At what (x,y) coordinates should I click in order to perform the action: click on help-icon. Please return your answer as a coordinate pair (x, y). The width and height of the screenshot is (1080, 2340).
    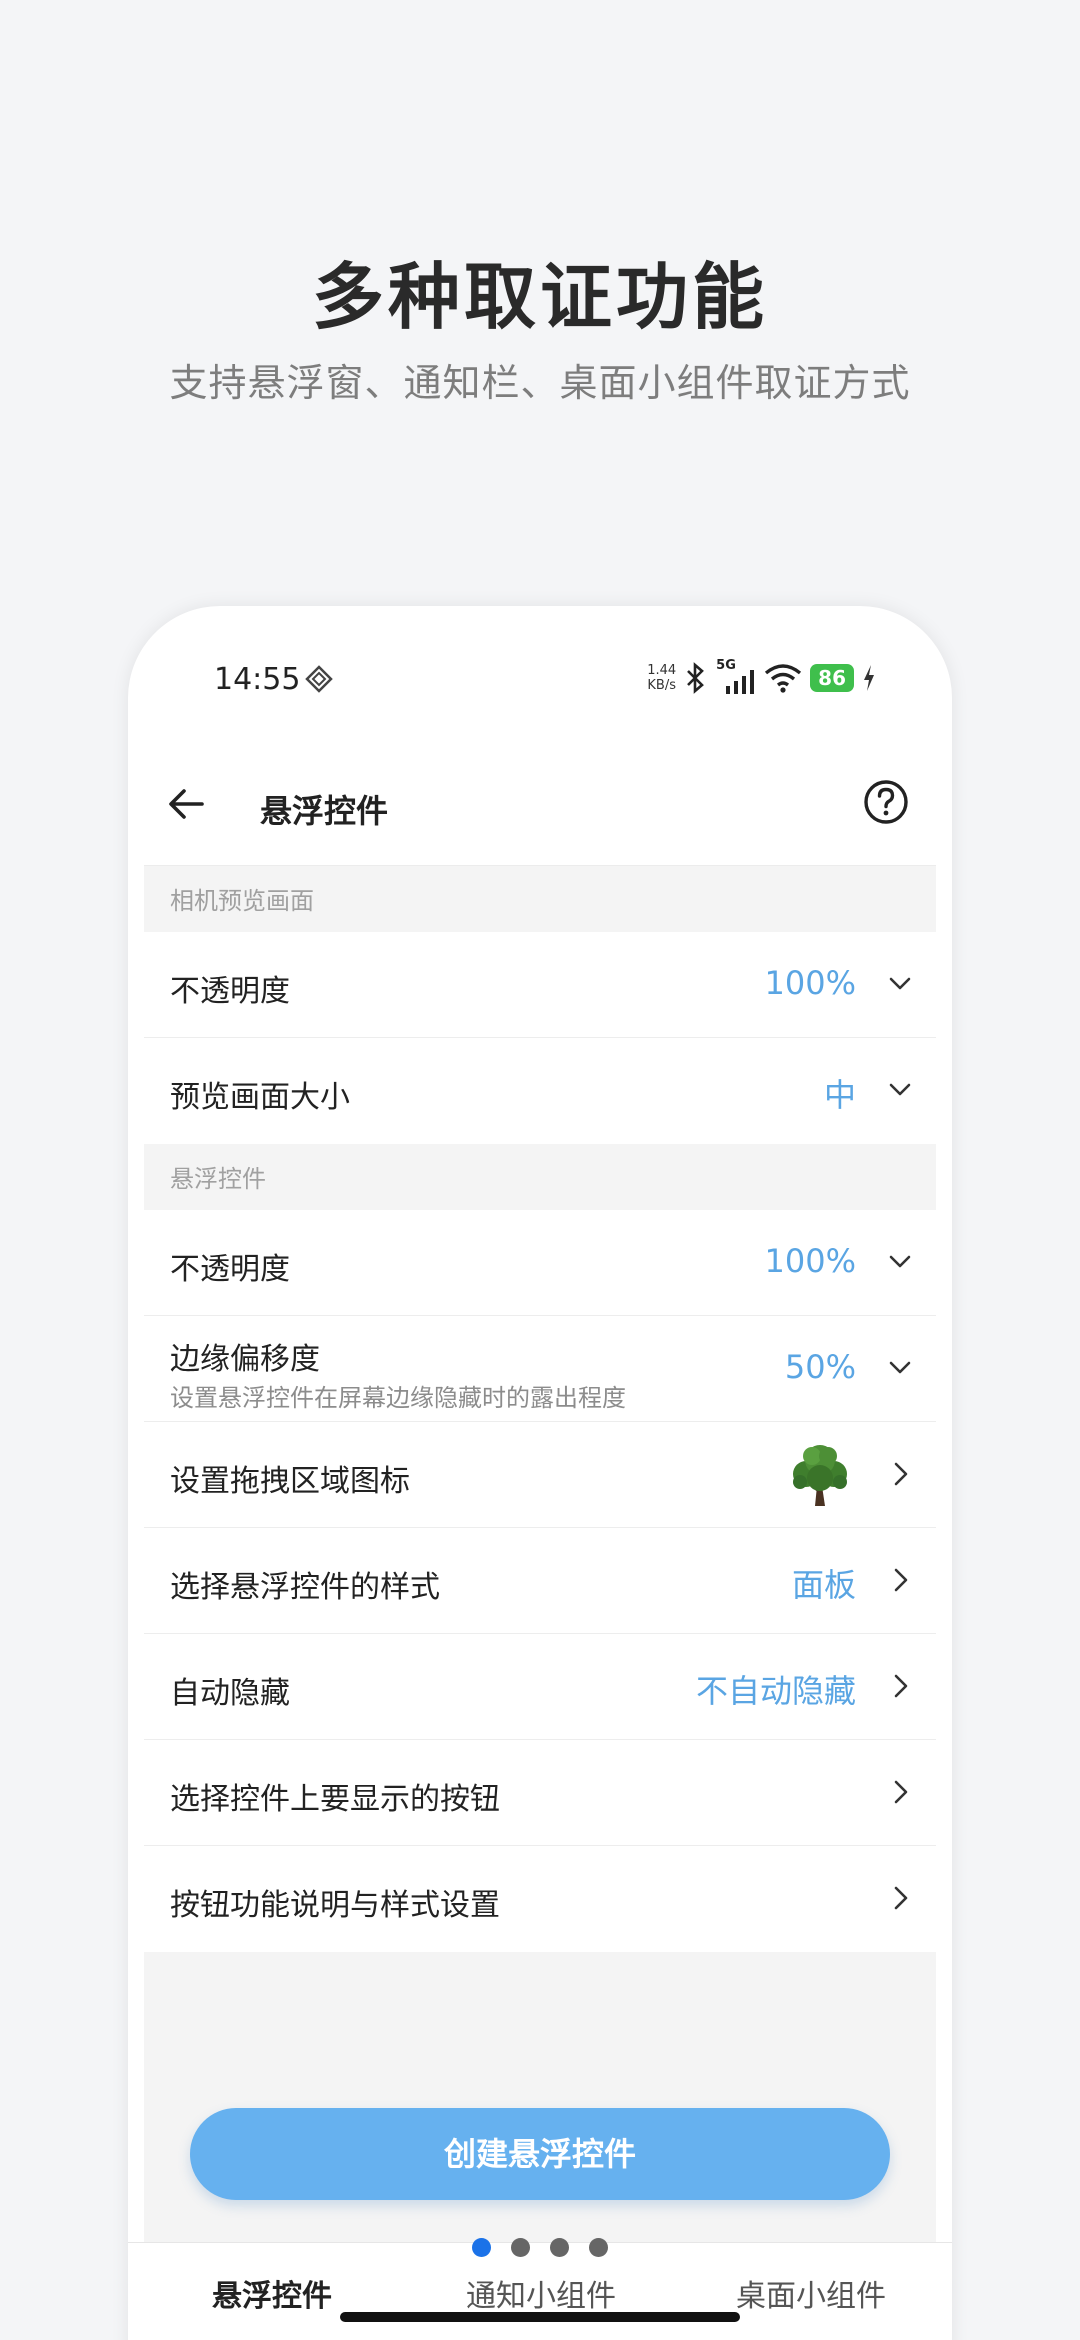
    Looking at the image, I should click on (886, 802).